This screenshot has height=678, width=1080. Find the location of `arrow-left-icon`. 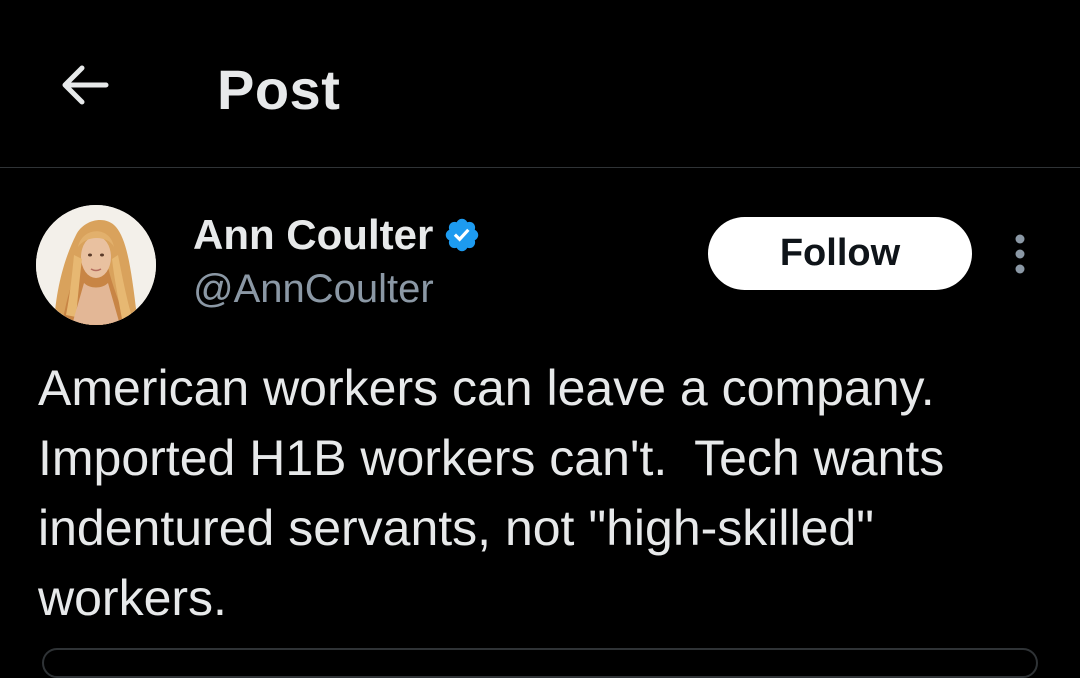

arrow-left-icon is located at coordinates (85, 85).